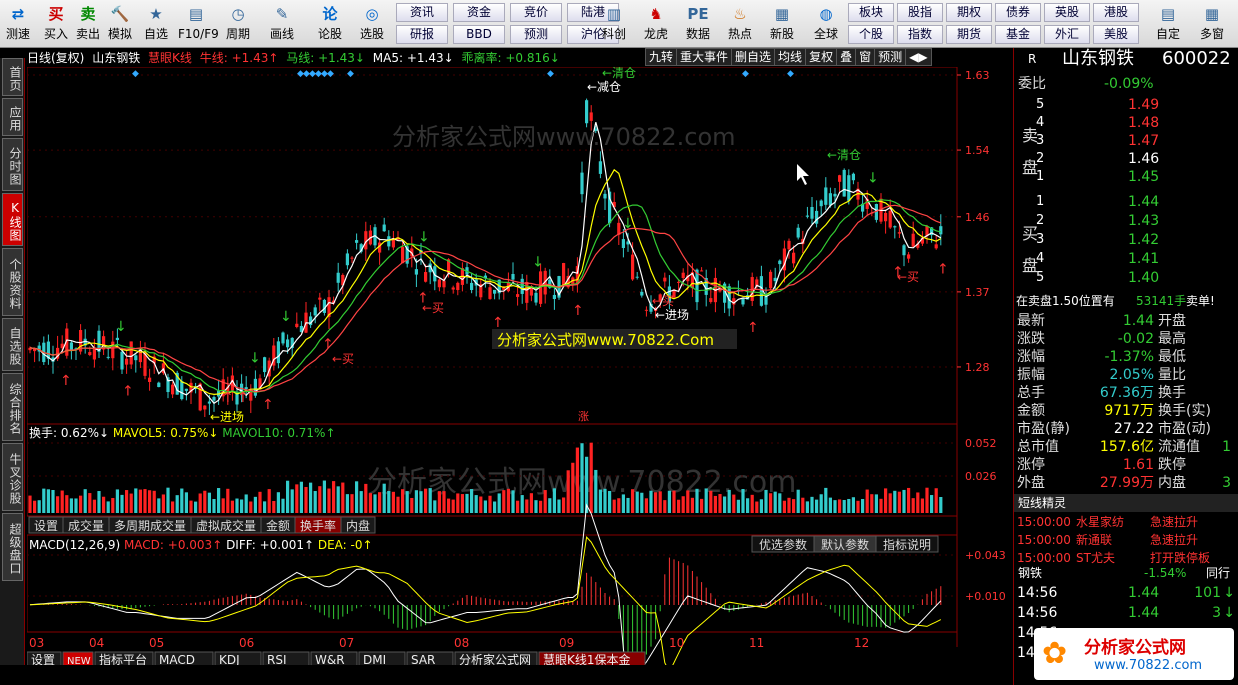  What do you see at coordinates (740, 24) in the screenshot?
I see `toolbar-button-b-3: ♨ 热点` at bounding box center [740, 24].